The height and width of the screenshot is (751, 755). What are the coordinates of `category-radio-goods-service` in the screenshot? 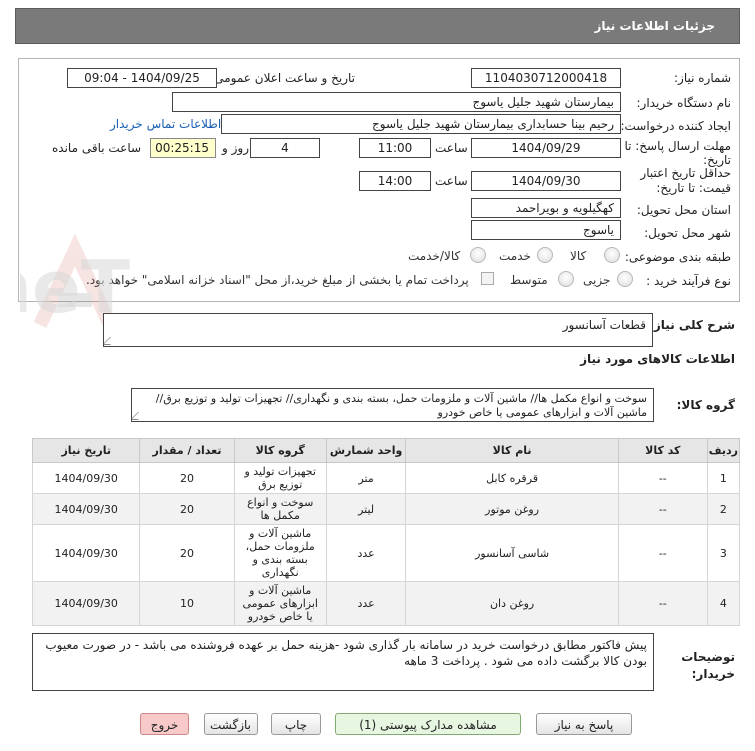 It's located at (478, 255).